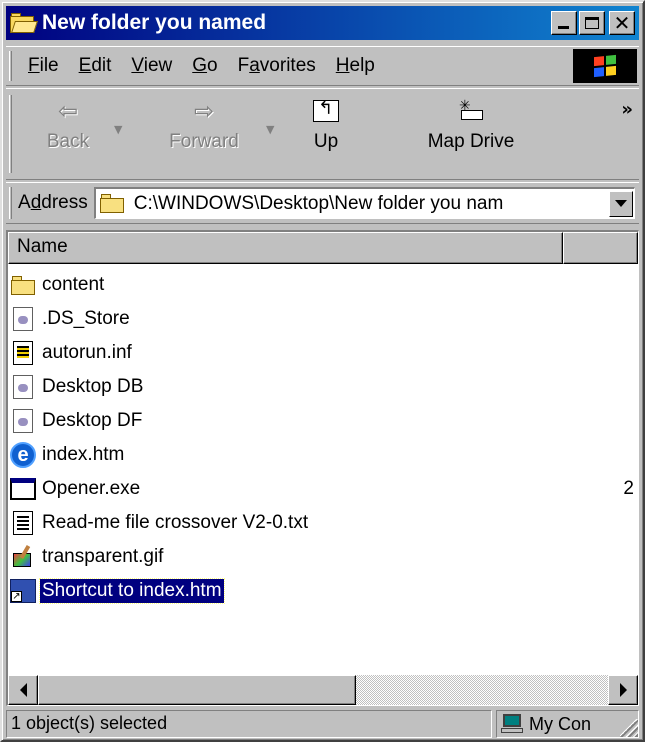 The height and width of the screenshot is (742, 645). I want to click on arrow-left-icon, so click(23, 690).